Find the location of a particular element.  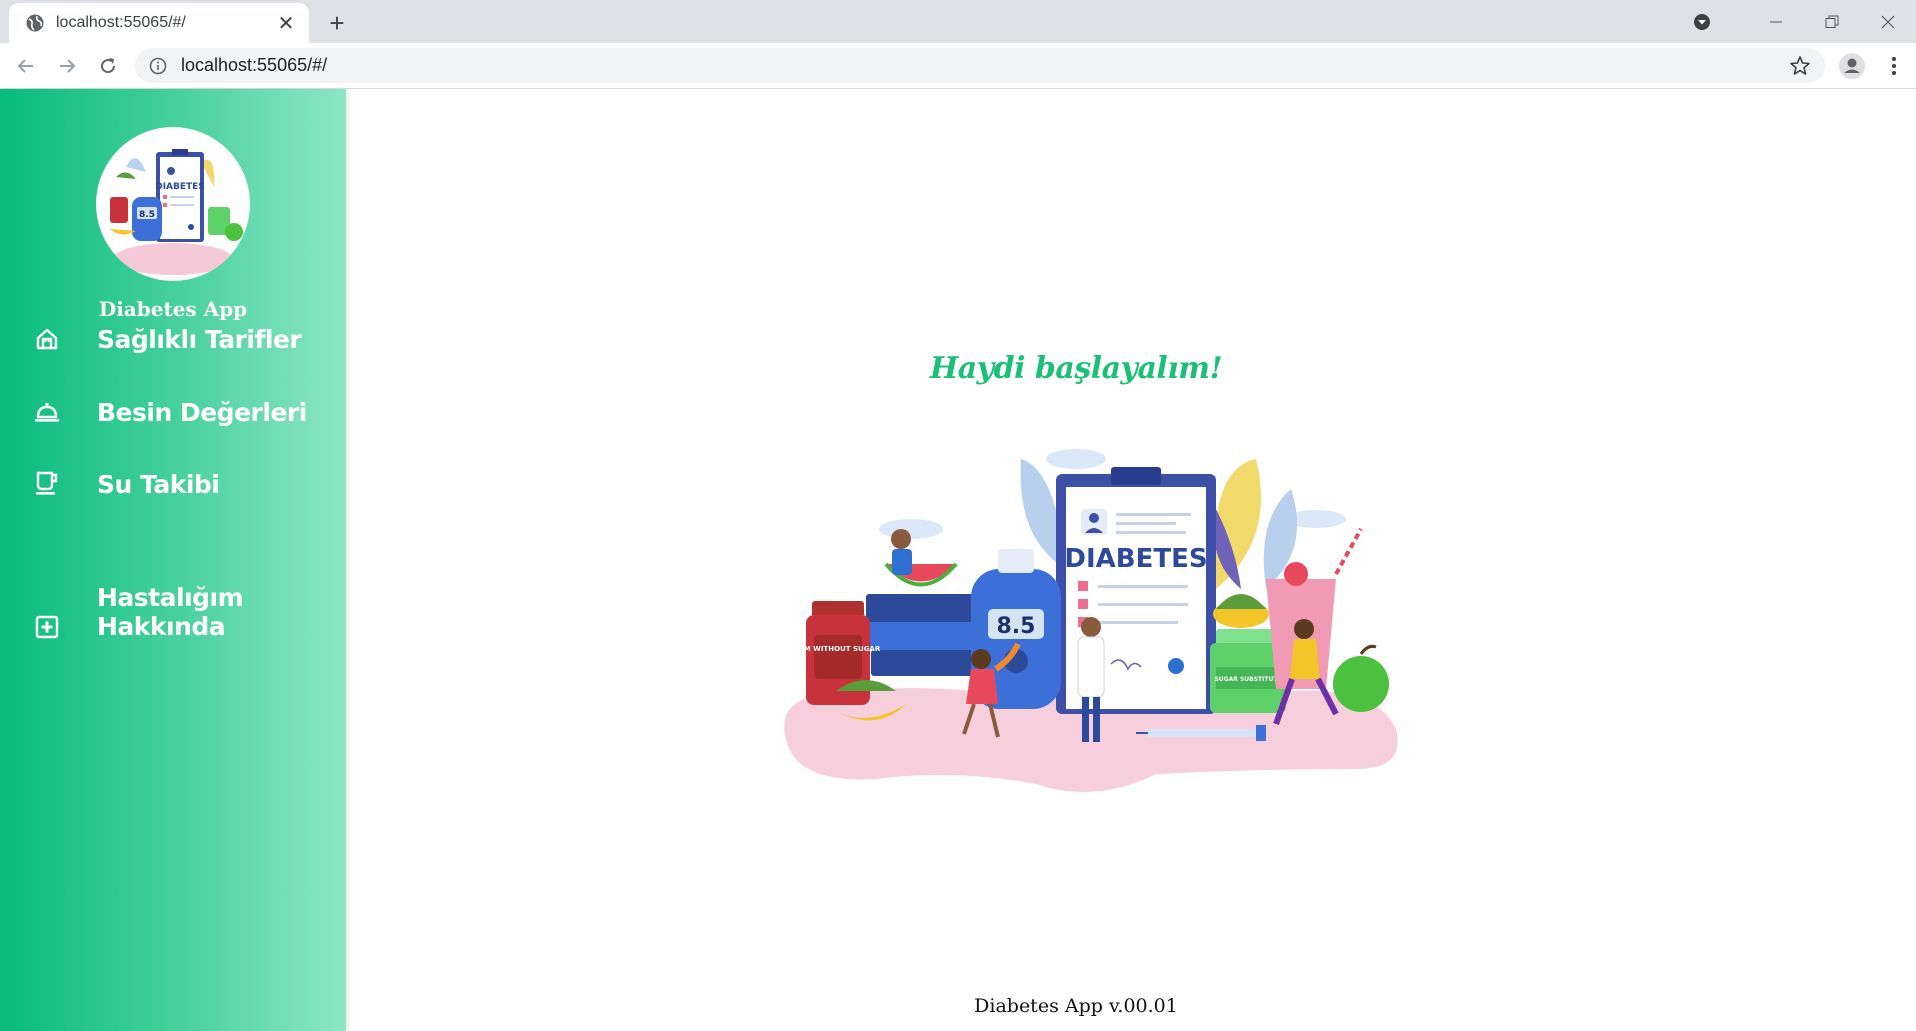

info-icon is located at coordinates (158, 66).